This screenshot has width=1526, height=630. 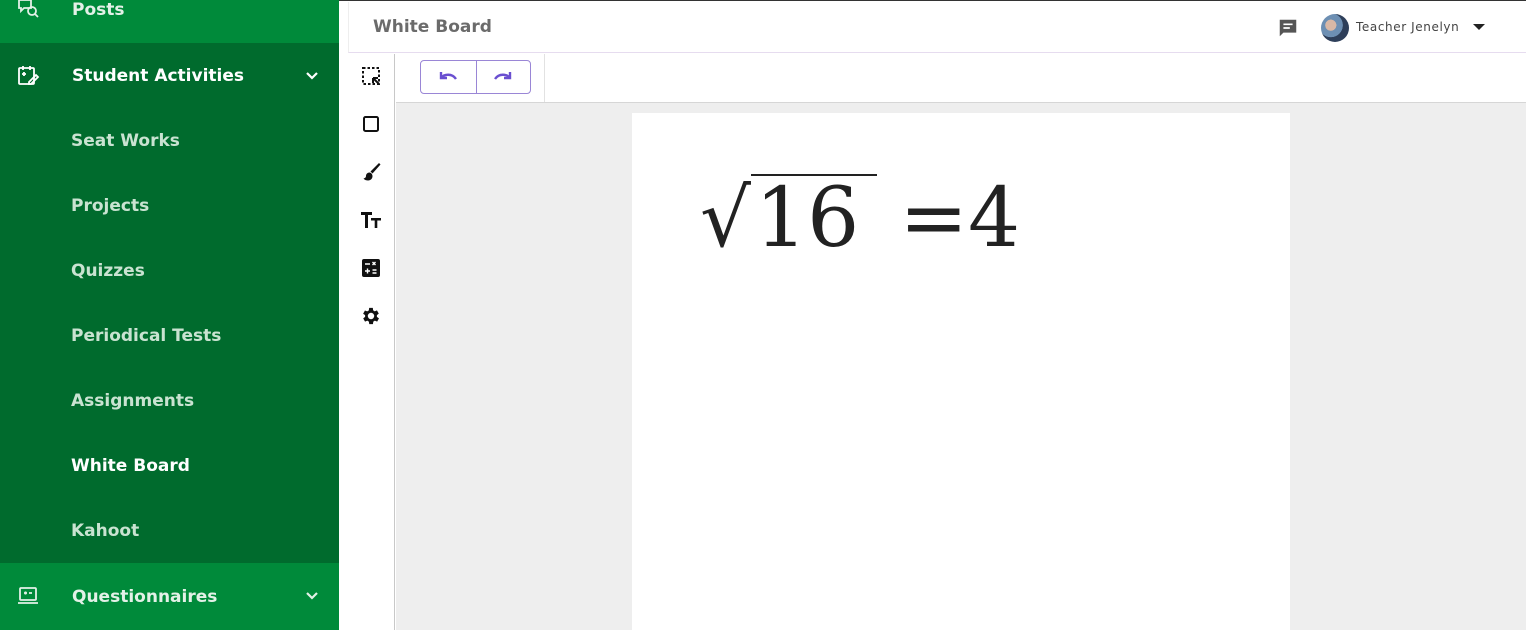 I want to click on brush-icon, so click(x=371, y=172).